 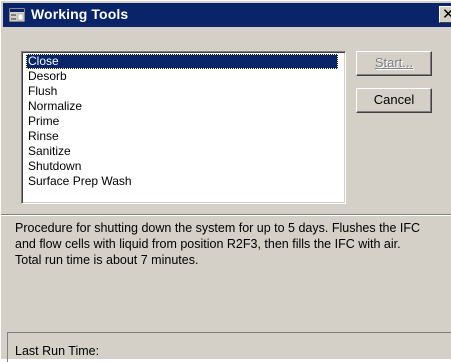 I want to click on list-item: Sanitize, so click(x=49, y=151).